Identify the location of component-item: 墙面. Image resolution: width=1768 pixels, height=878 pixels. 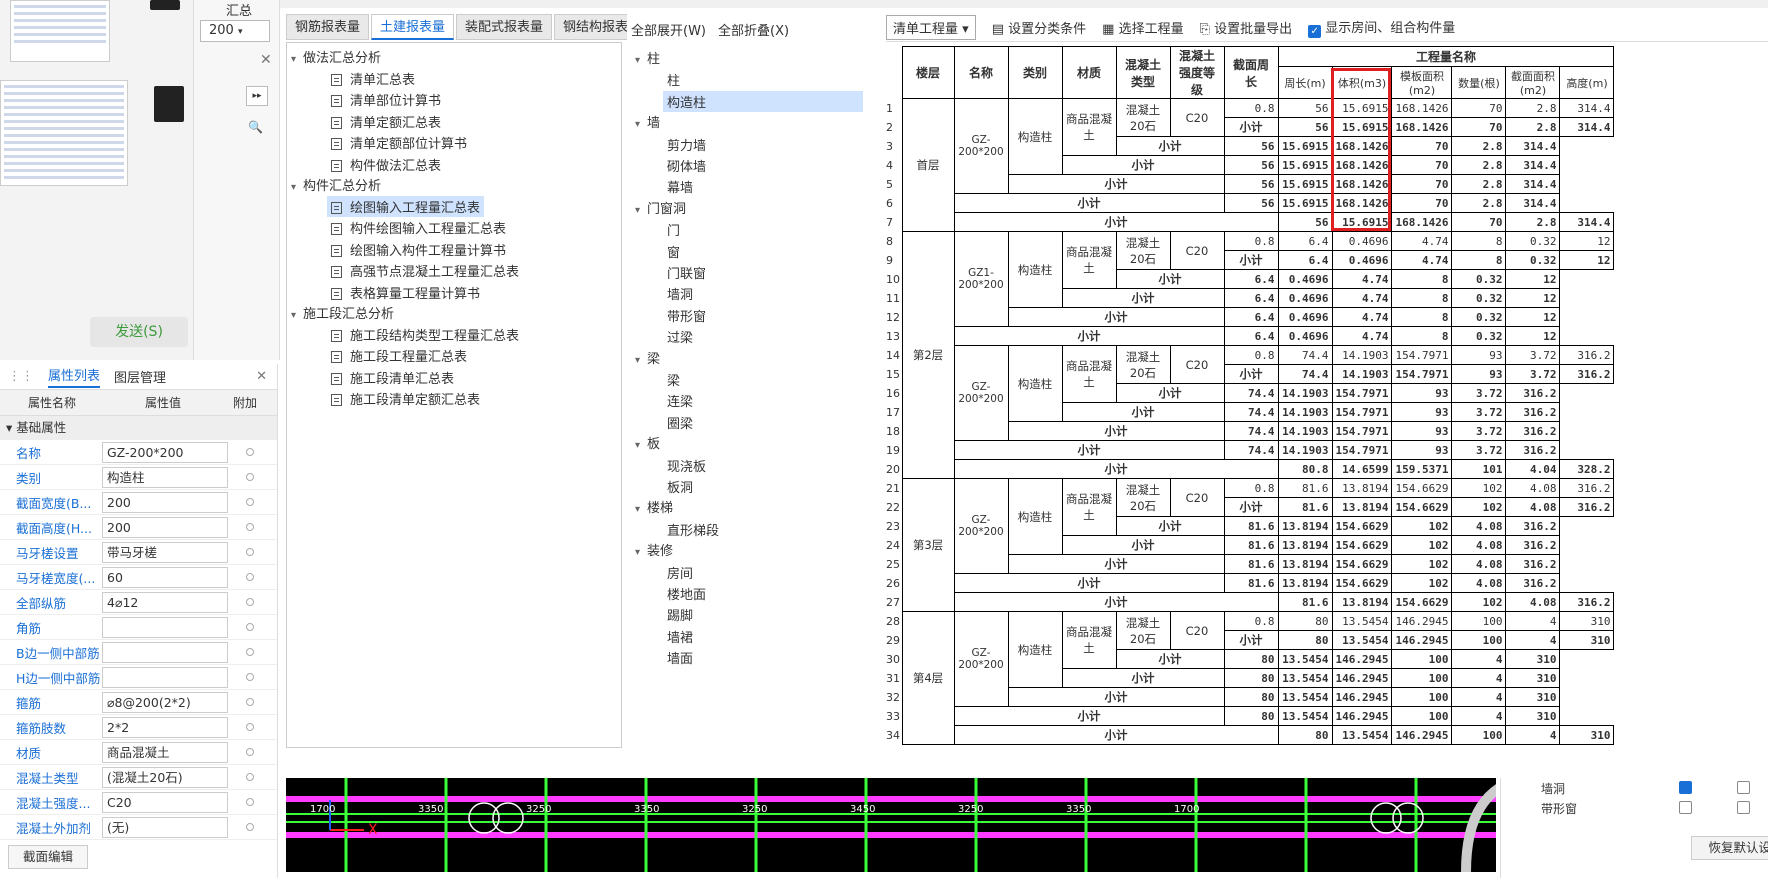
(680, 657).